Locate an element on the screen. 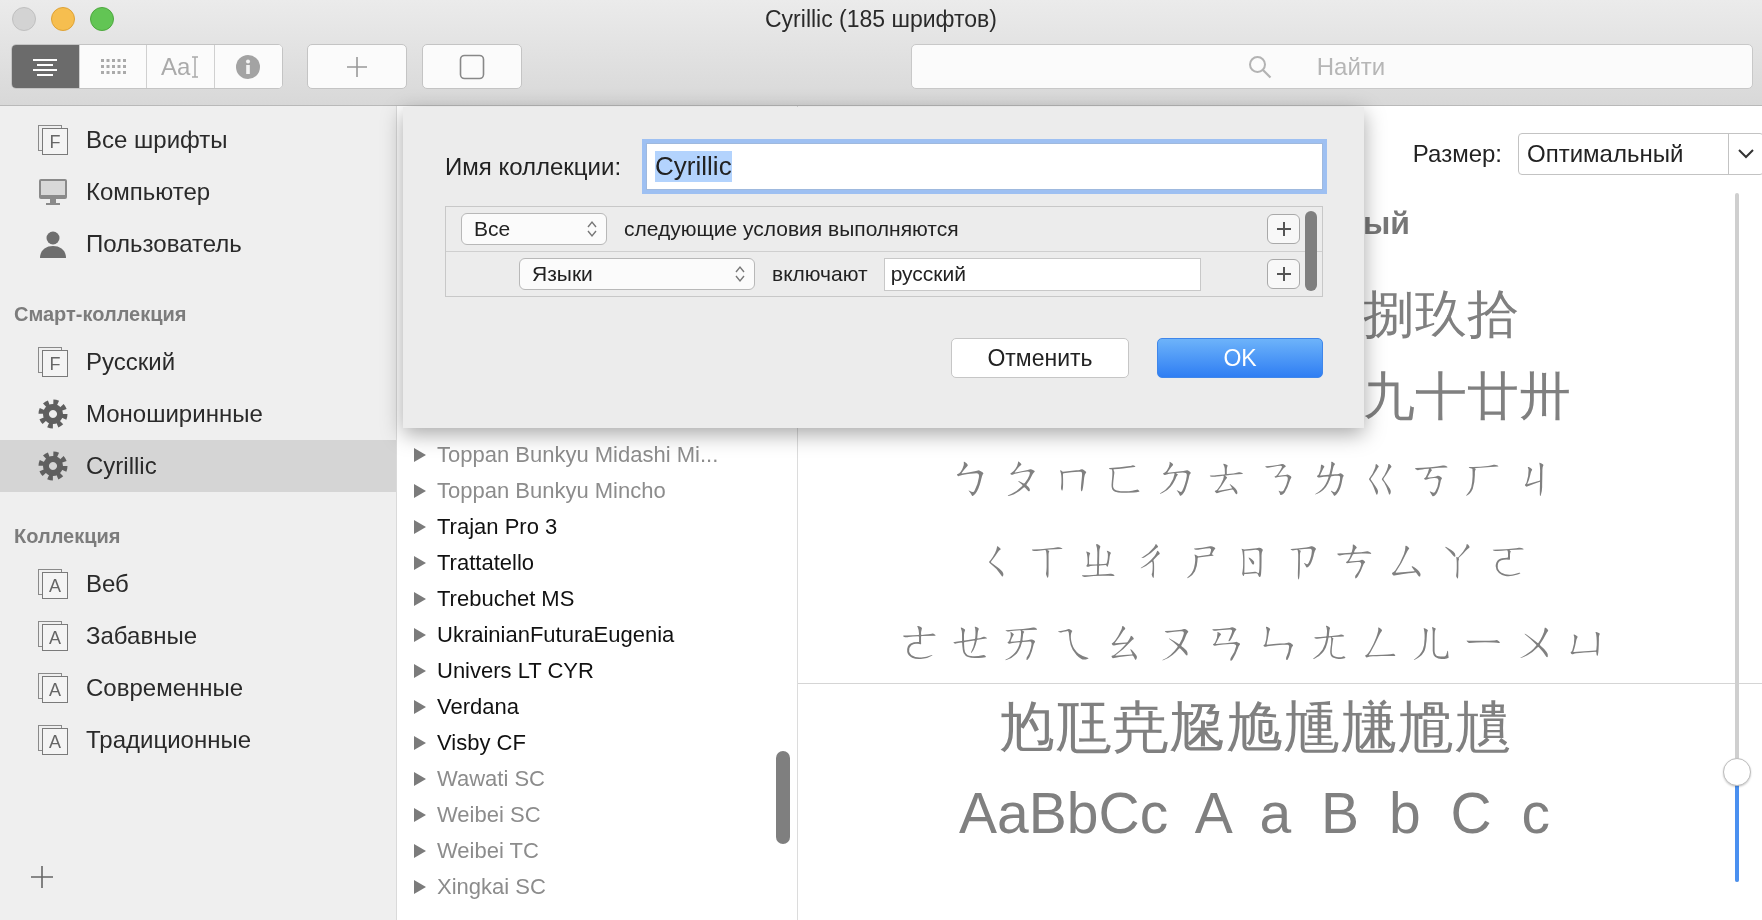  preview-button is located at coordinates (472, 66).